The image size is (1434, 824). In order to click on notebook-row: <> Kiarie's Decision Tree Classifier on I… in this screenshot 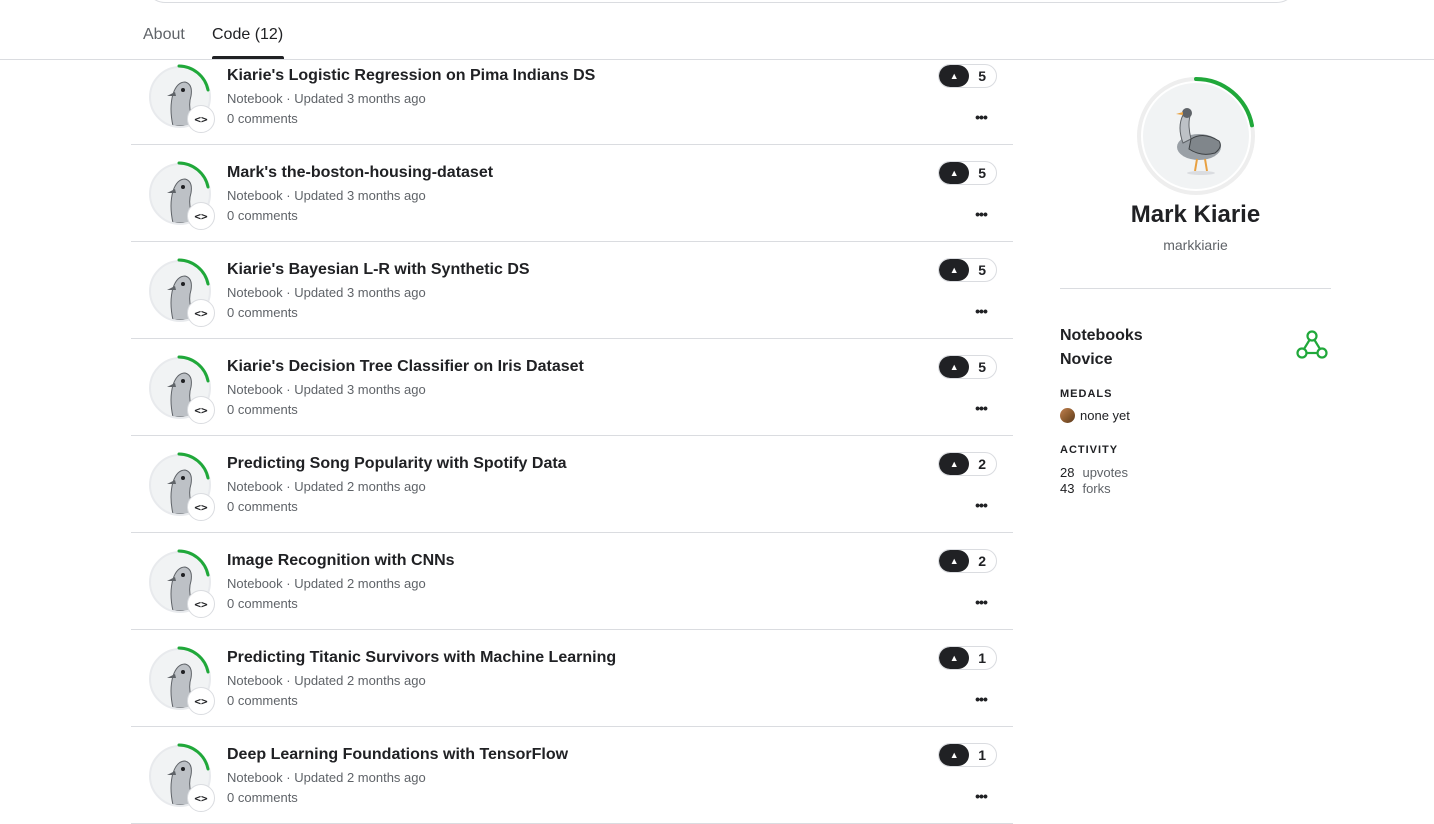, I will do `click(572, 387)`.